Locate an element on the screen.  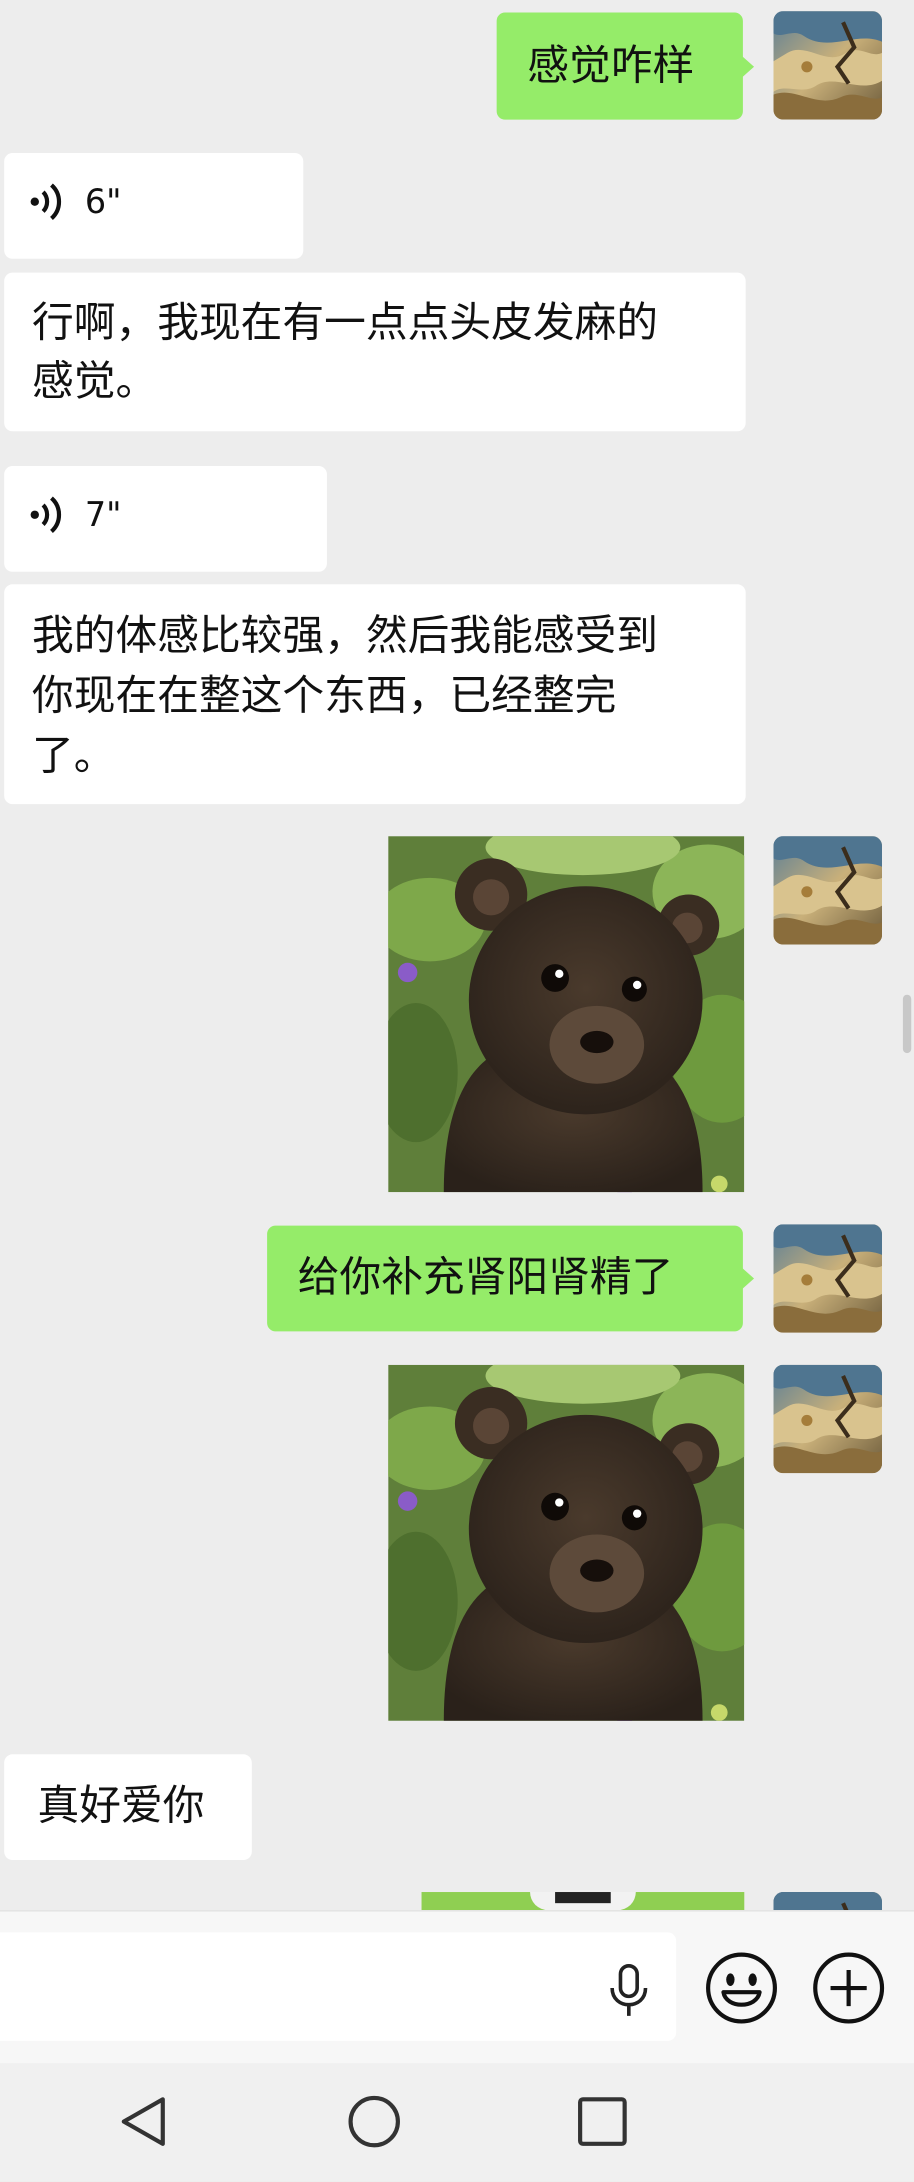
message-line: 我的体感比较强，然后我能感受到 is located at coordinates (345, 636).